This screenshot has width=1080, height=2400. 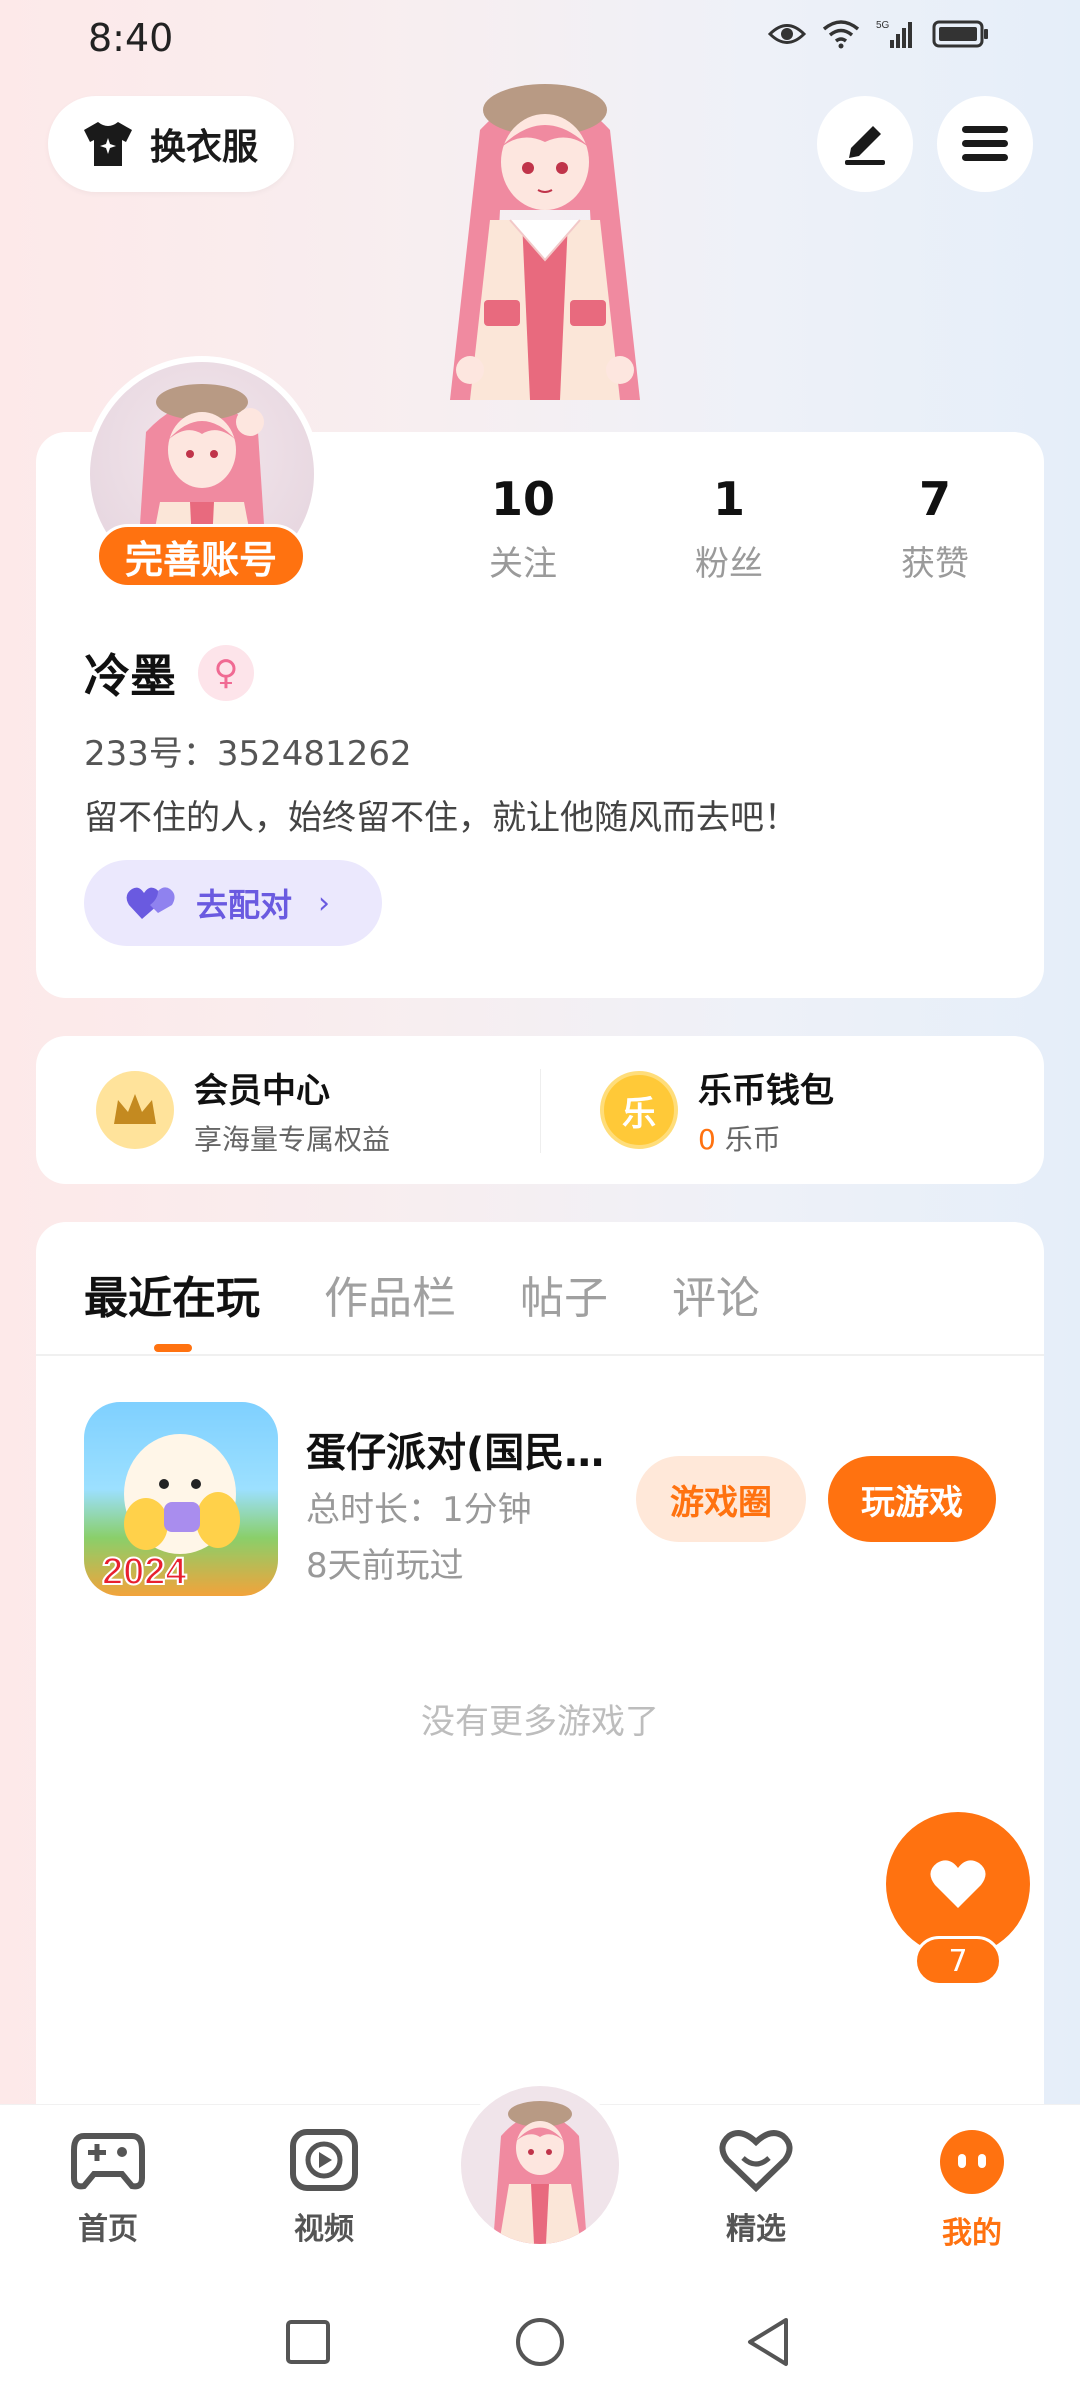 What do you see at coordinates (131, 38) in the screenshot?
I see `status-time: 8:40` at bounding box center [131, 38].